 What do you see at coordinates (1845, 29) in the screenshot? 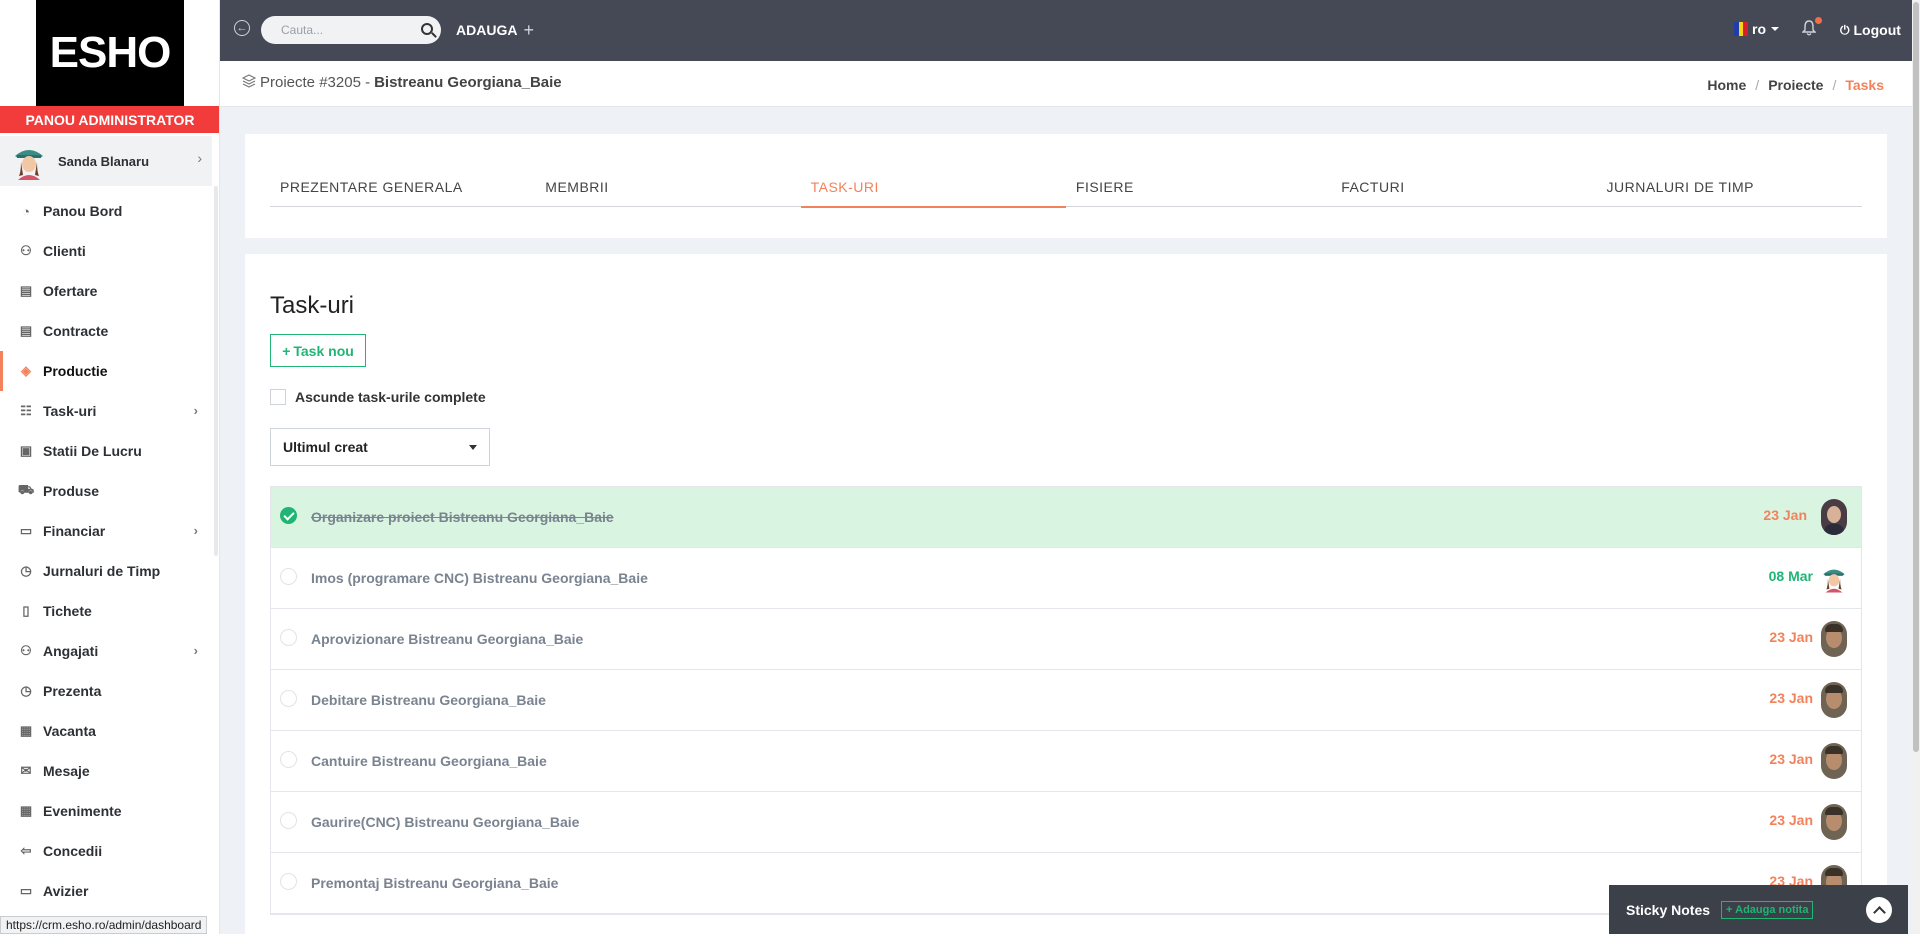
I see `power-icon: ⏻` at bounding box center [1845, 29].